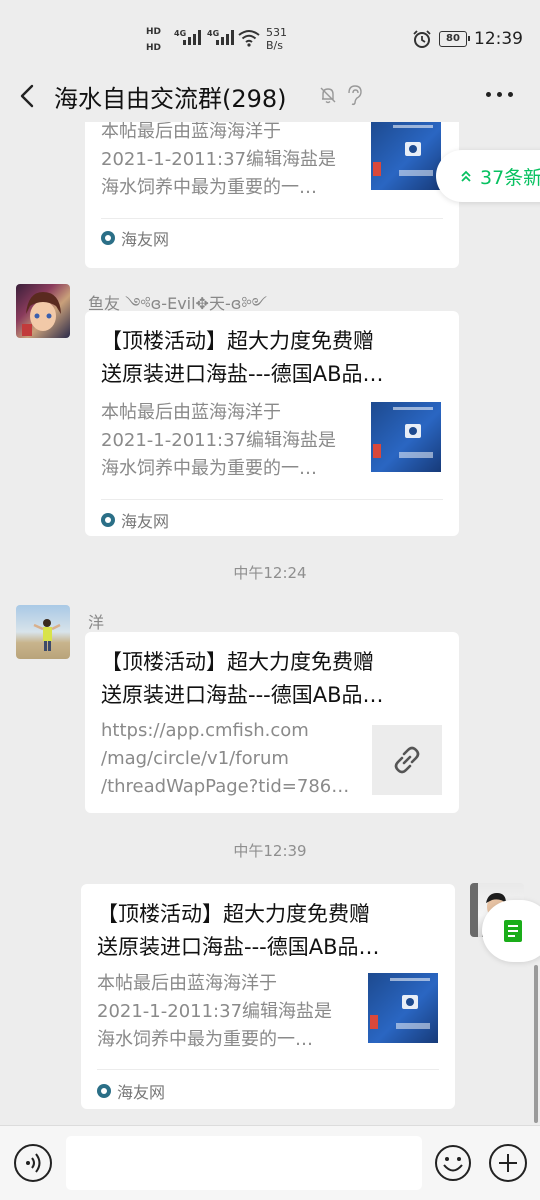 This screenshot has height=1200, width=540. I want to click on battery-icon: 80, so click(454, 39).